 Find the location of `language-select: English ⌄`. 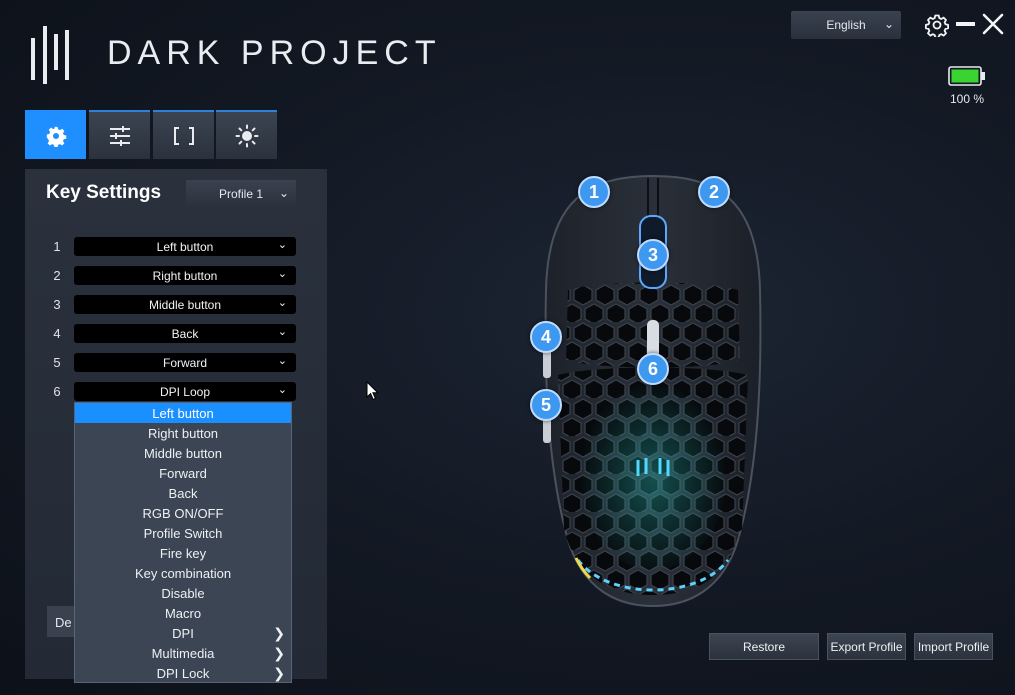

language-select: English ⌄ is located at coordinates (846, 25).